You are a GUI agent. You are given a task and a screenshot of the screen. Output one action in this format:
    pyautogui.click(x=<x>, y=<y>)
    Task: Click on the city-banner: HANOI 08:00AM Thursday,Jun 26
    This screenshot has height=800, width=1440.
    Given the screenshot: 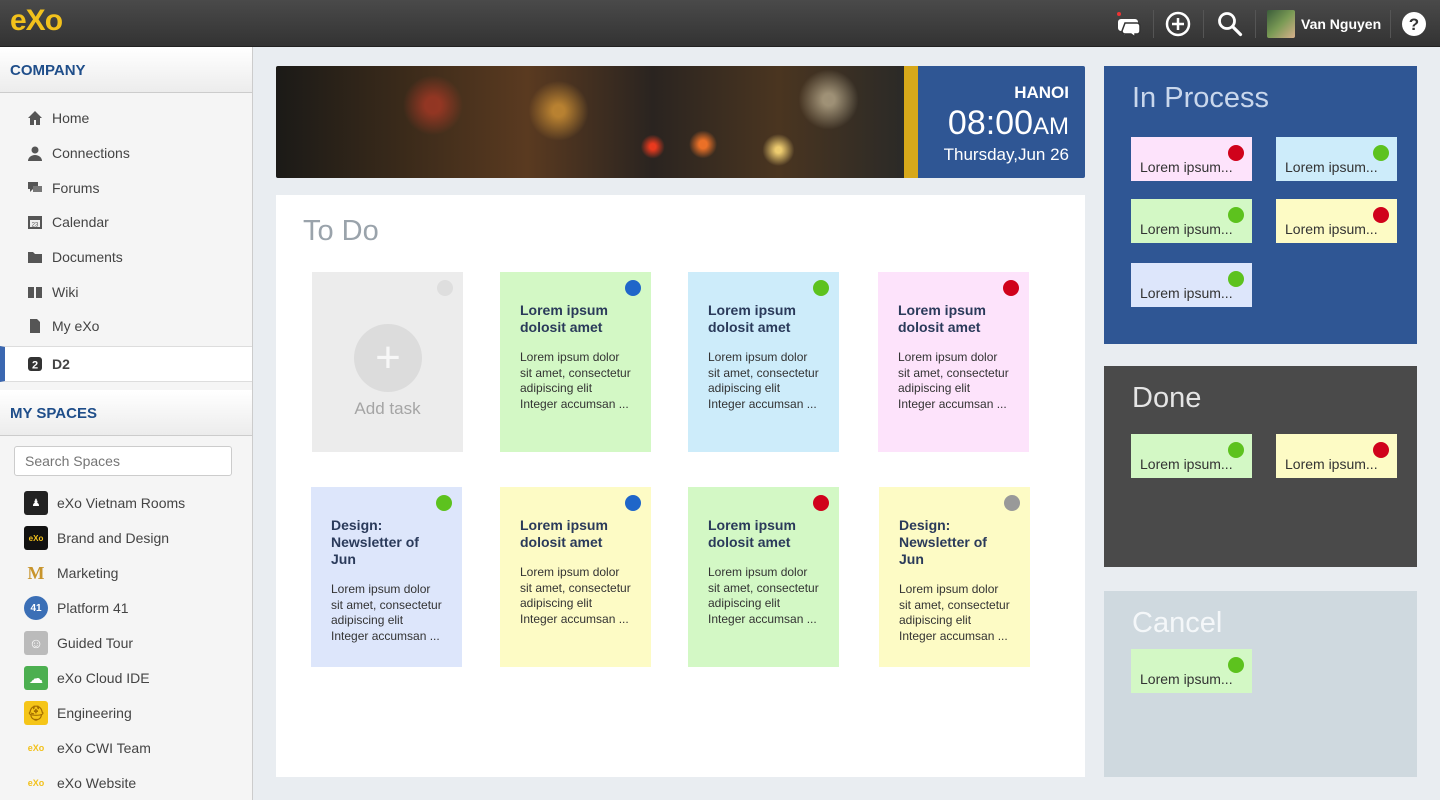 What is the action you would take?
    pyautogui.click(x=680, y=122)
    